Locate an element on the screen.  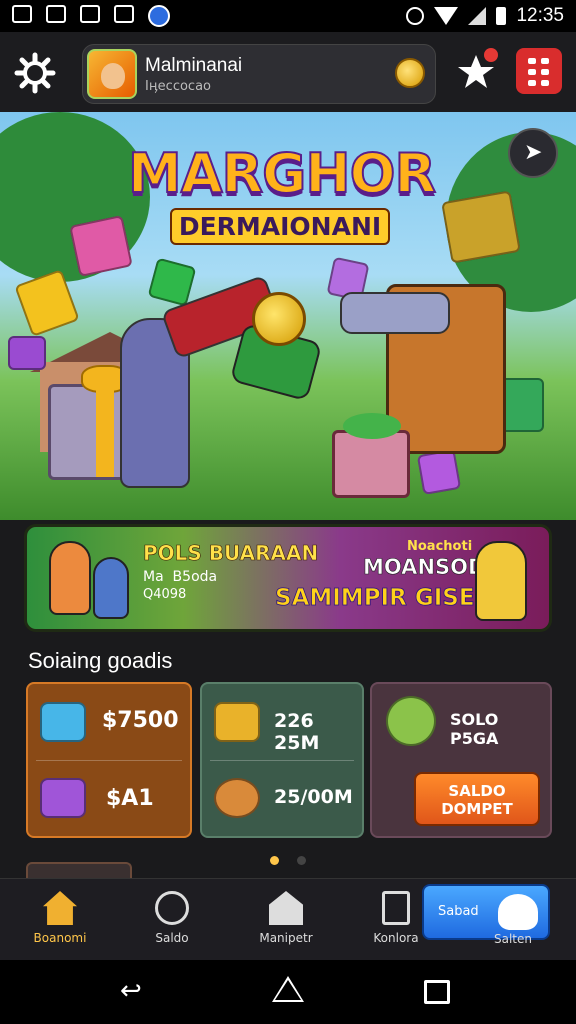
dragon-egg-icon is located at coordinates (411, 721).